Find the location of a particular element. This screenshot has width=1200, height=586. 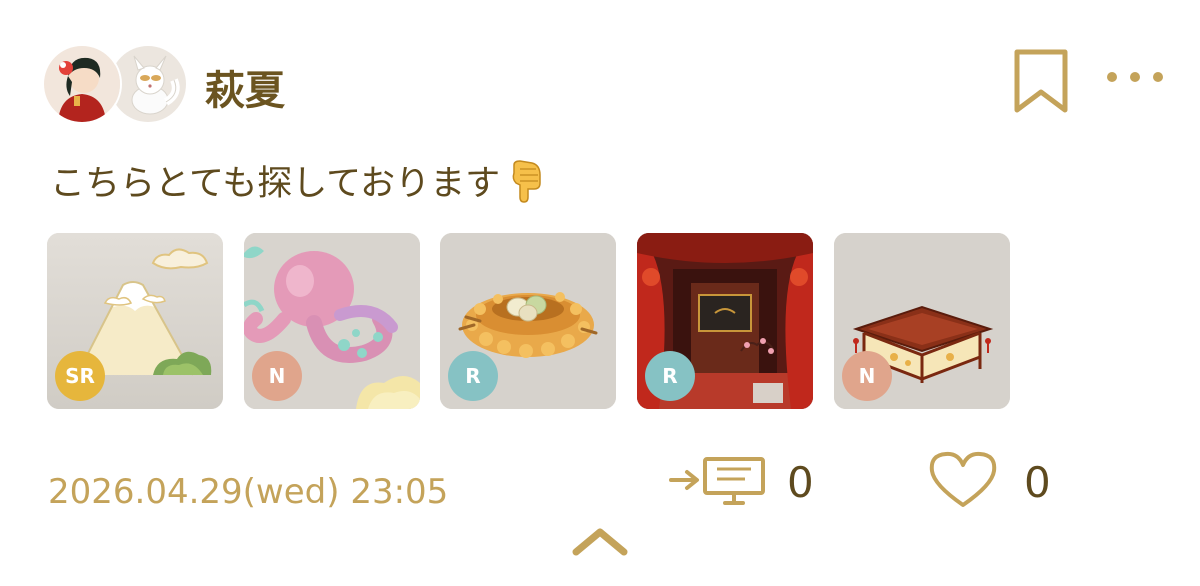

avatar-group is located at coordinates (115, 84).